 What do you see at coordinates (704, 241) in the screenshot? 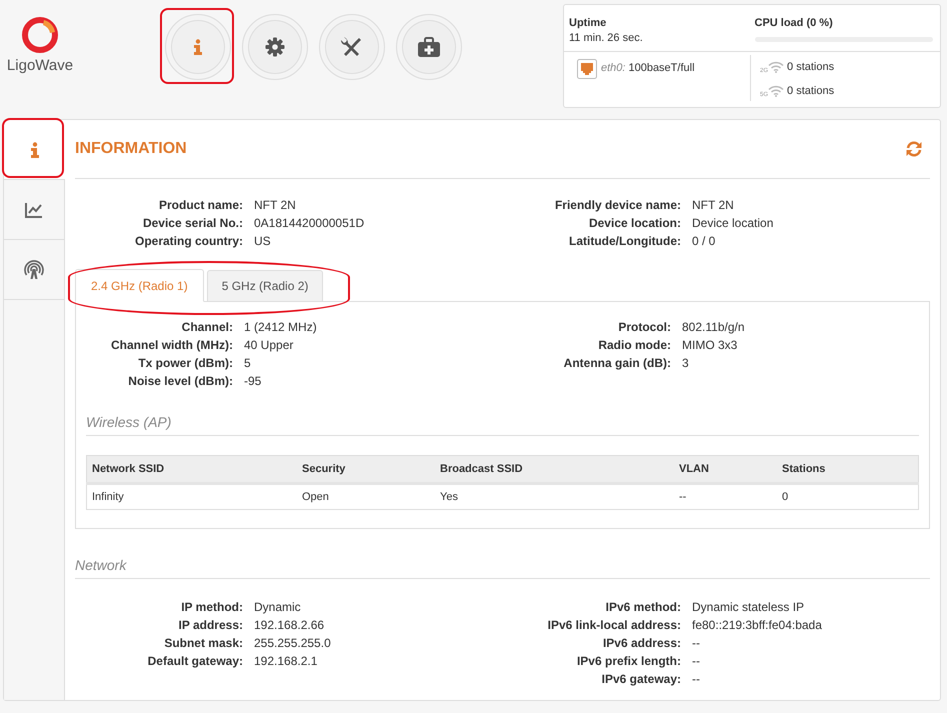
I see `field-value: 0 / 0` at bounding box center [704, 241].